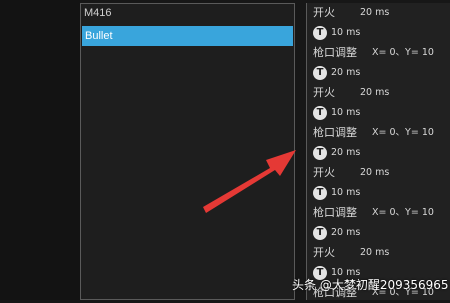 The image size is (450, 303). Describe the element at coordinates (370, 285) in the screenshot. I see `watermark: 头条 @大梦初醒209356965` at that location.